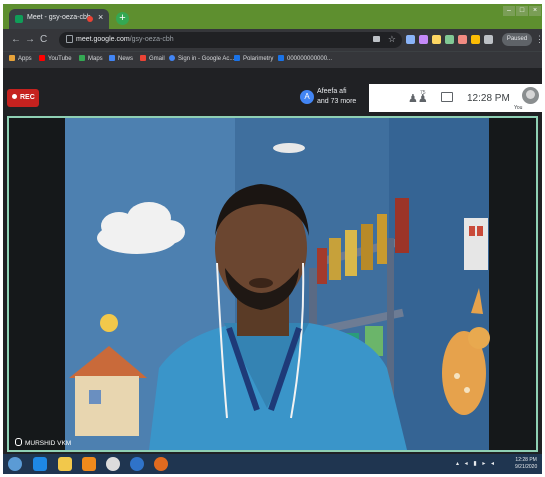 The height and width of the screenshot is (477, 545). What do you see at coordinates (517, 39) in the screenshot?
I see `profile-paused-button: Paused` at bounding box center [517, 39].